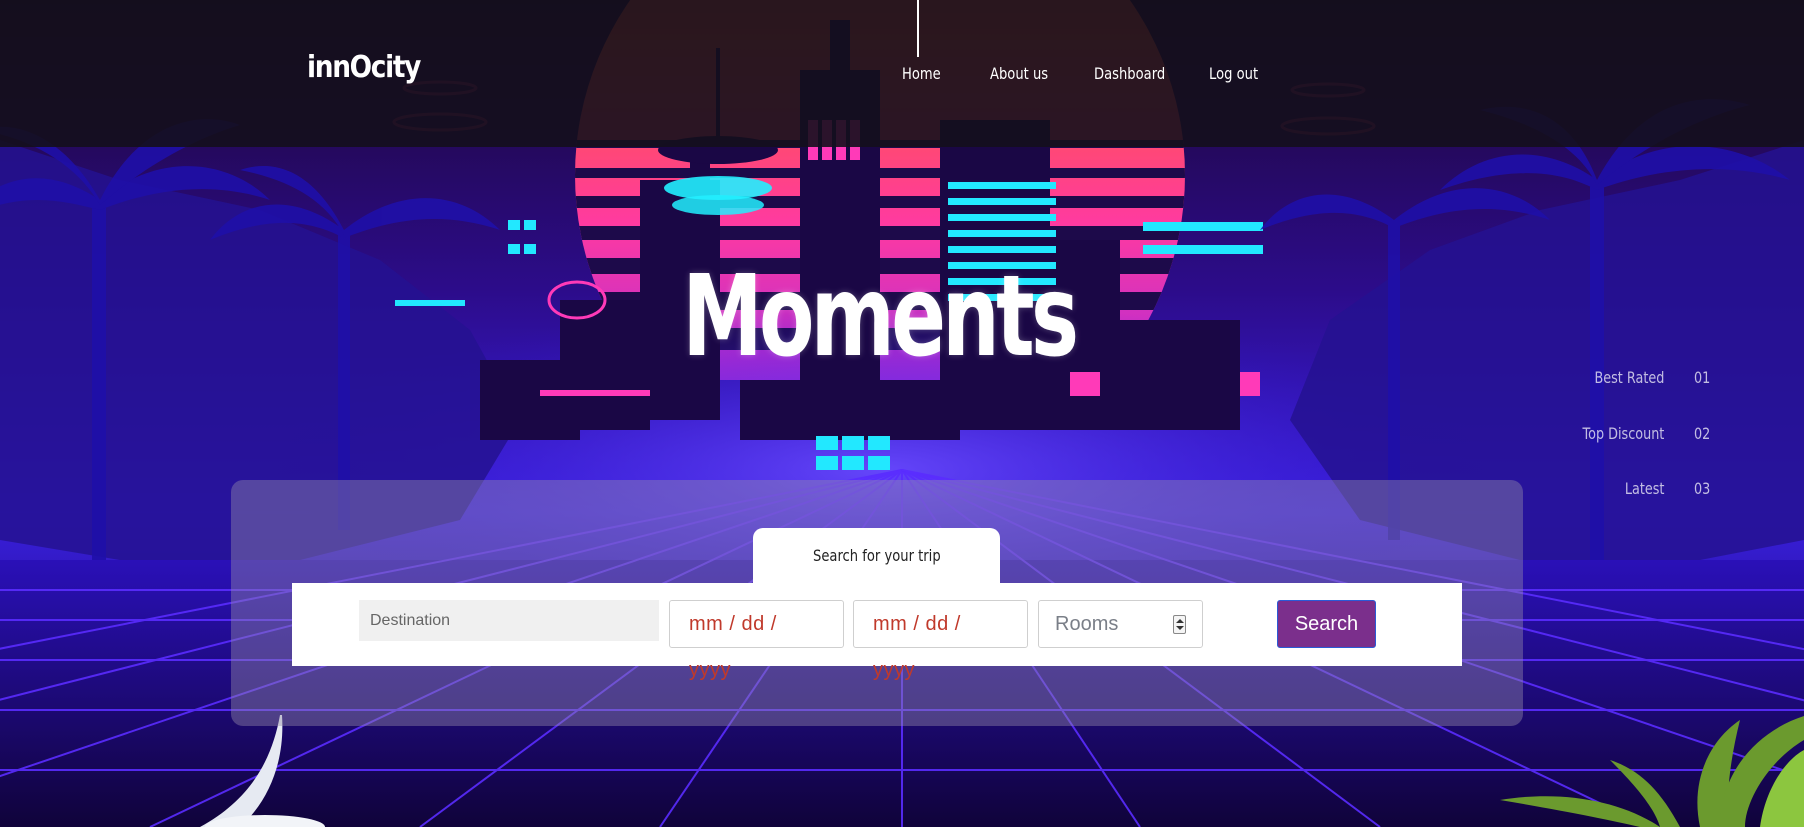 The image size is (1804, 827). Describe the element at coordinates (1120, 624) in the screenshot. I see `rooms-number-input: Rooms` at that location.